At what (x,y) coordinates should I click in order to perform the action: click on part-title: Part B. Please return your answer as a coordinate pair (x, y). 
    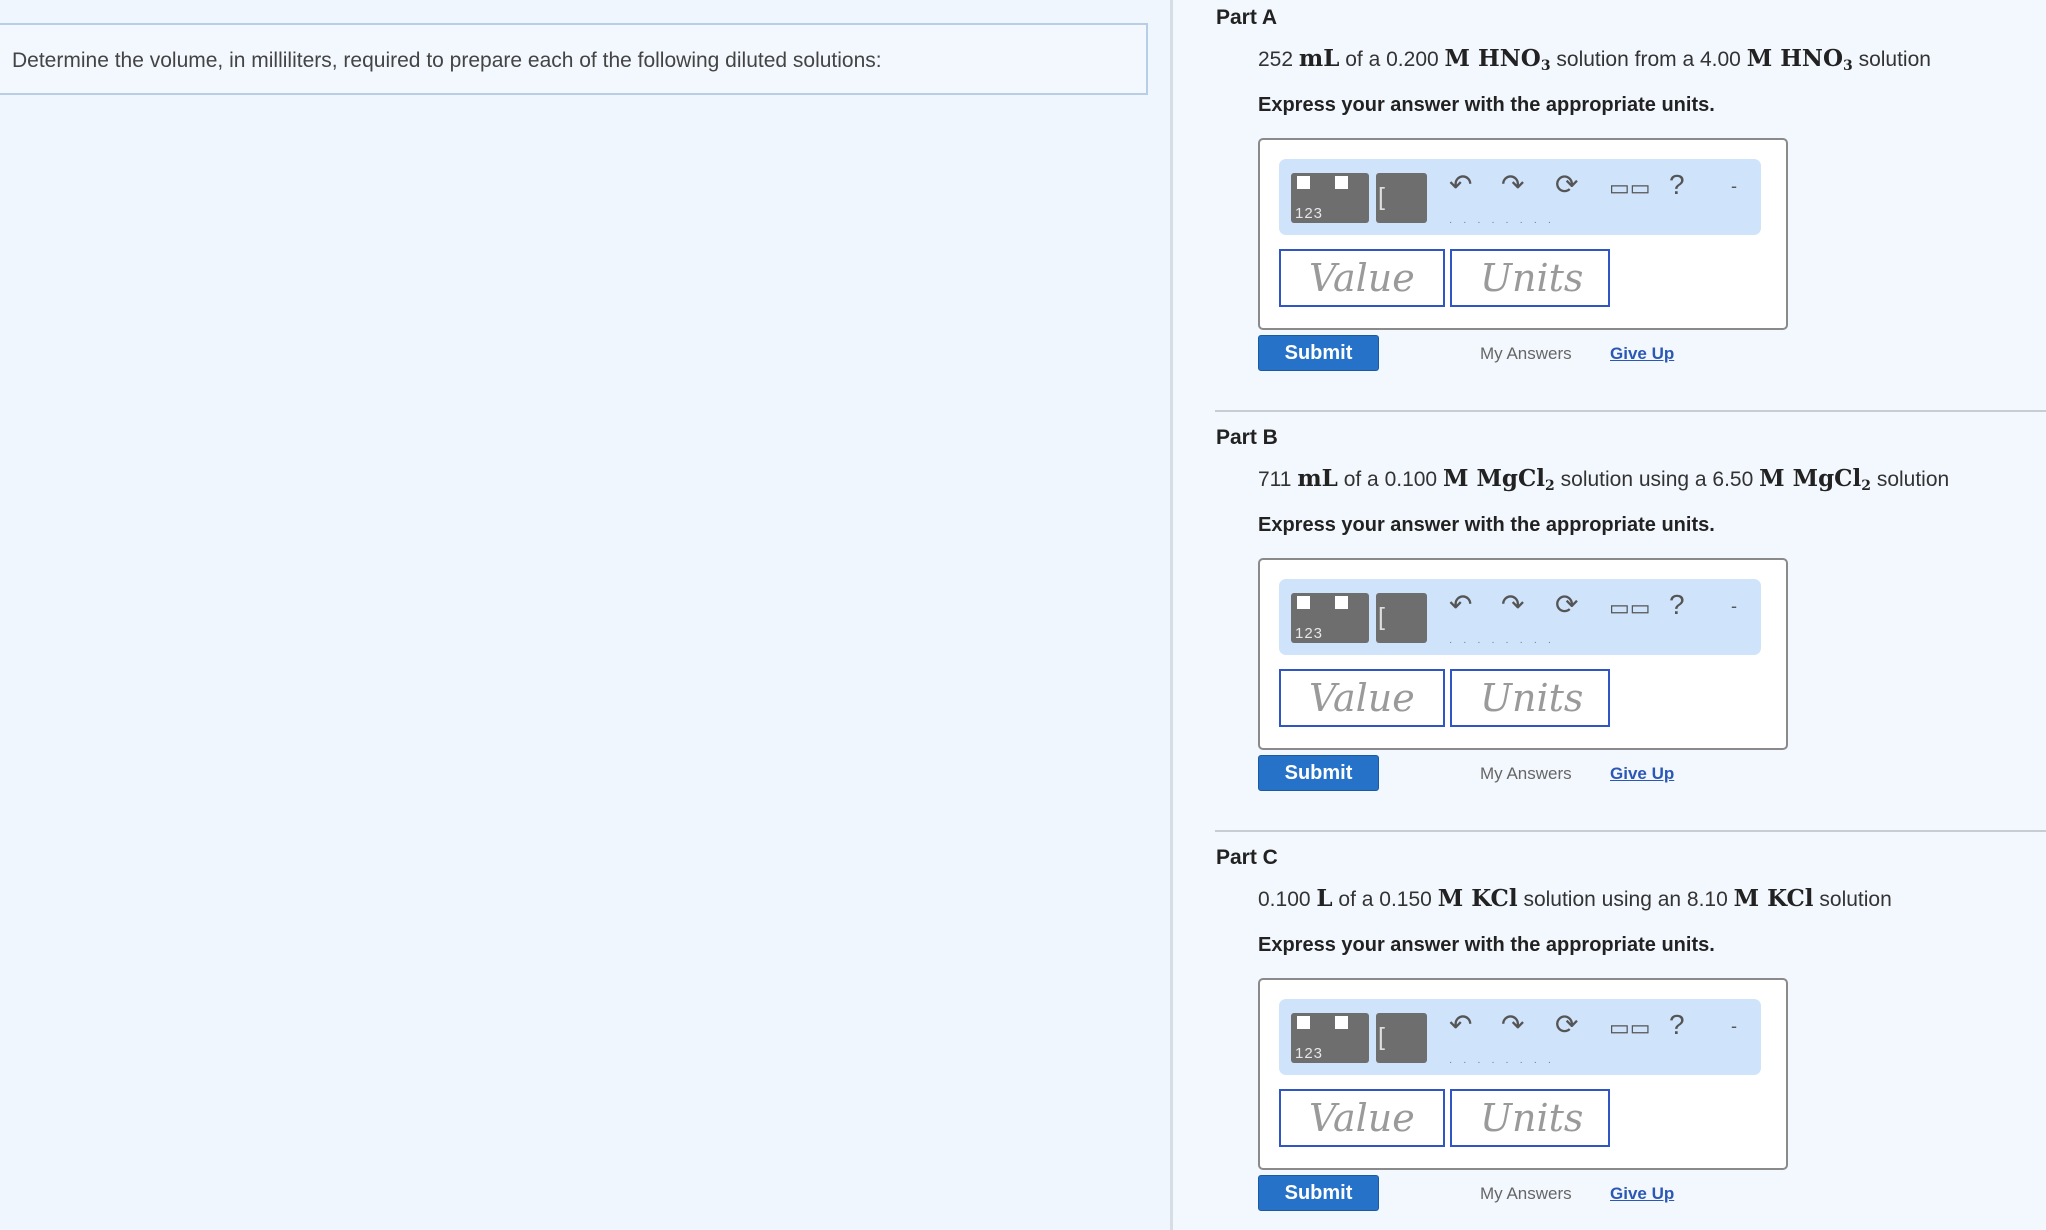
    Looking at the image, I should click on (1247, 437).